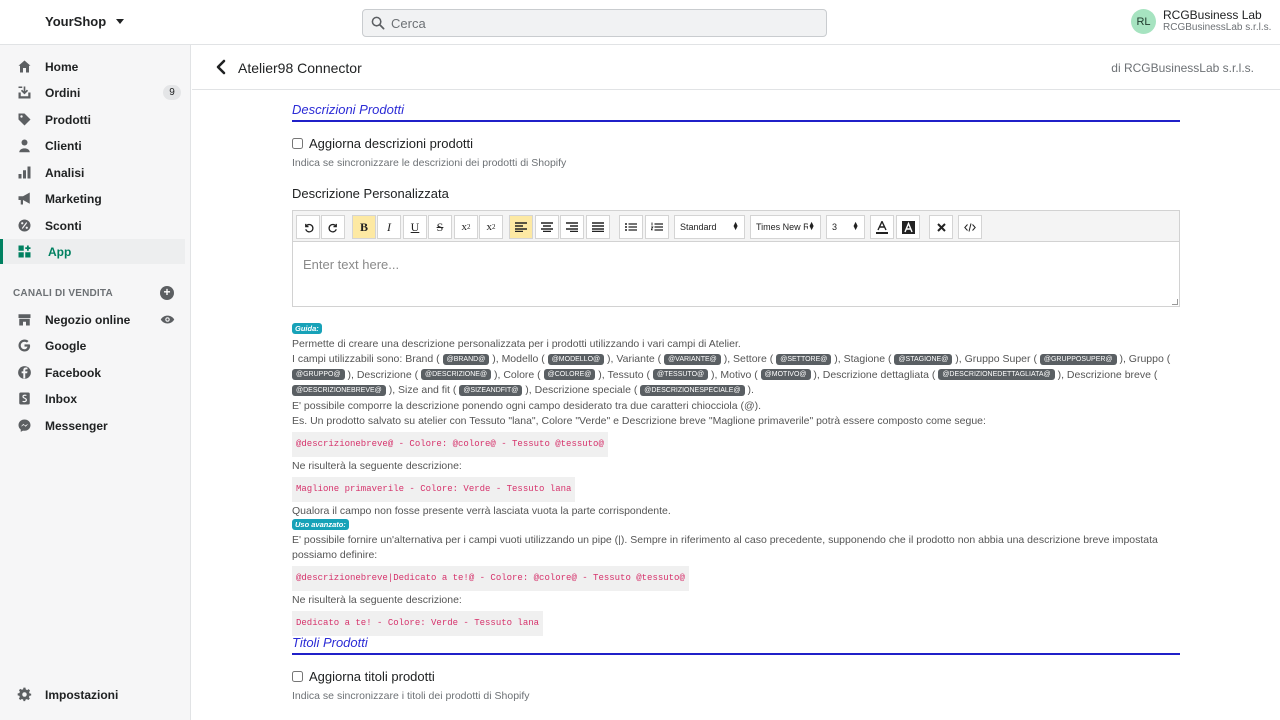 The width and height of the screenshot is (1280, 720). What do you see at coordinates (92, 319) in the screenshot?
I see `sidebar-item-online-store: Negozio online` at bounding box center [92, 319].